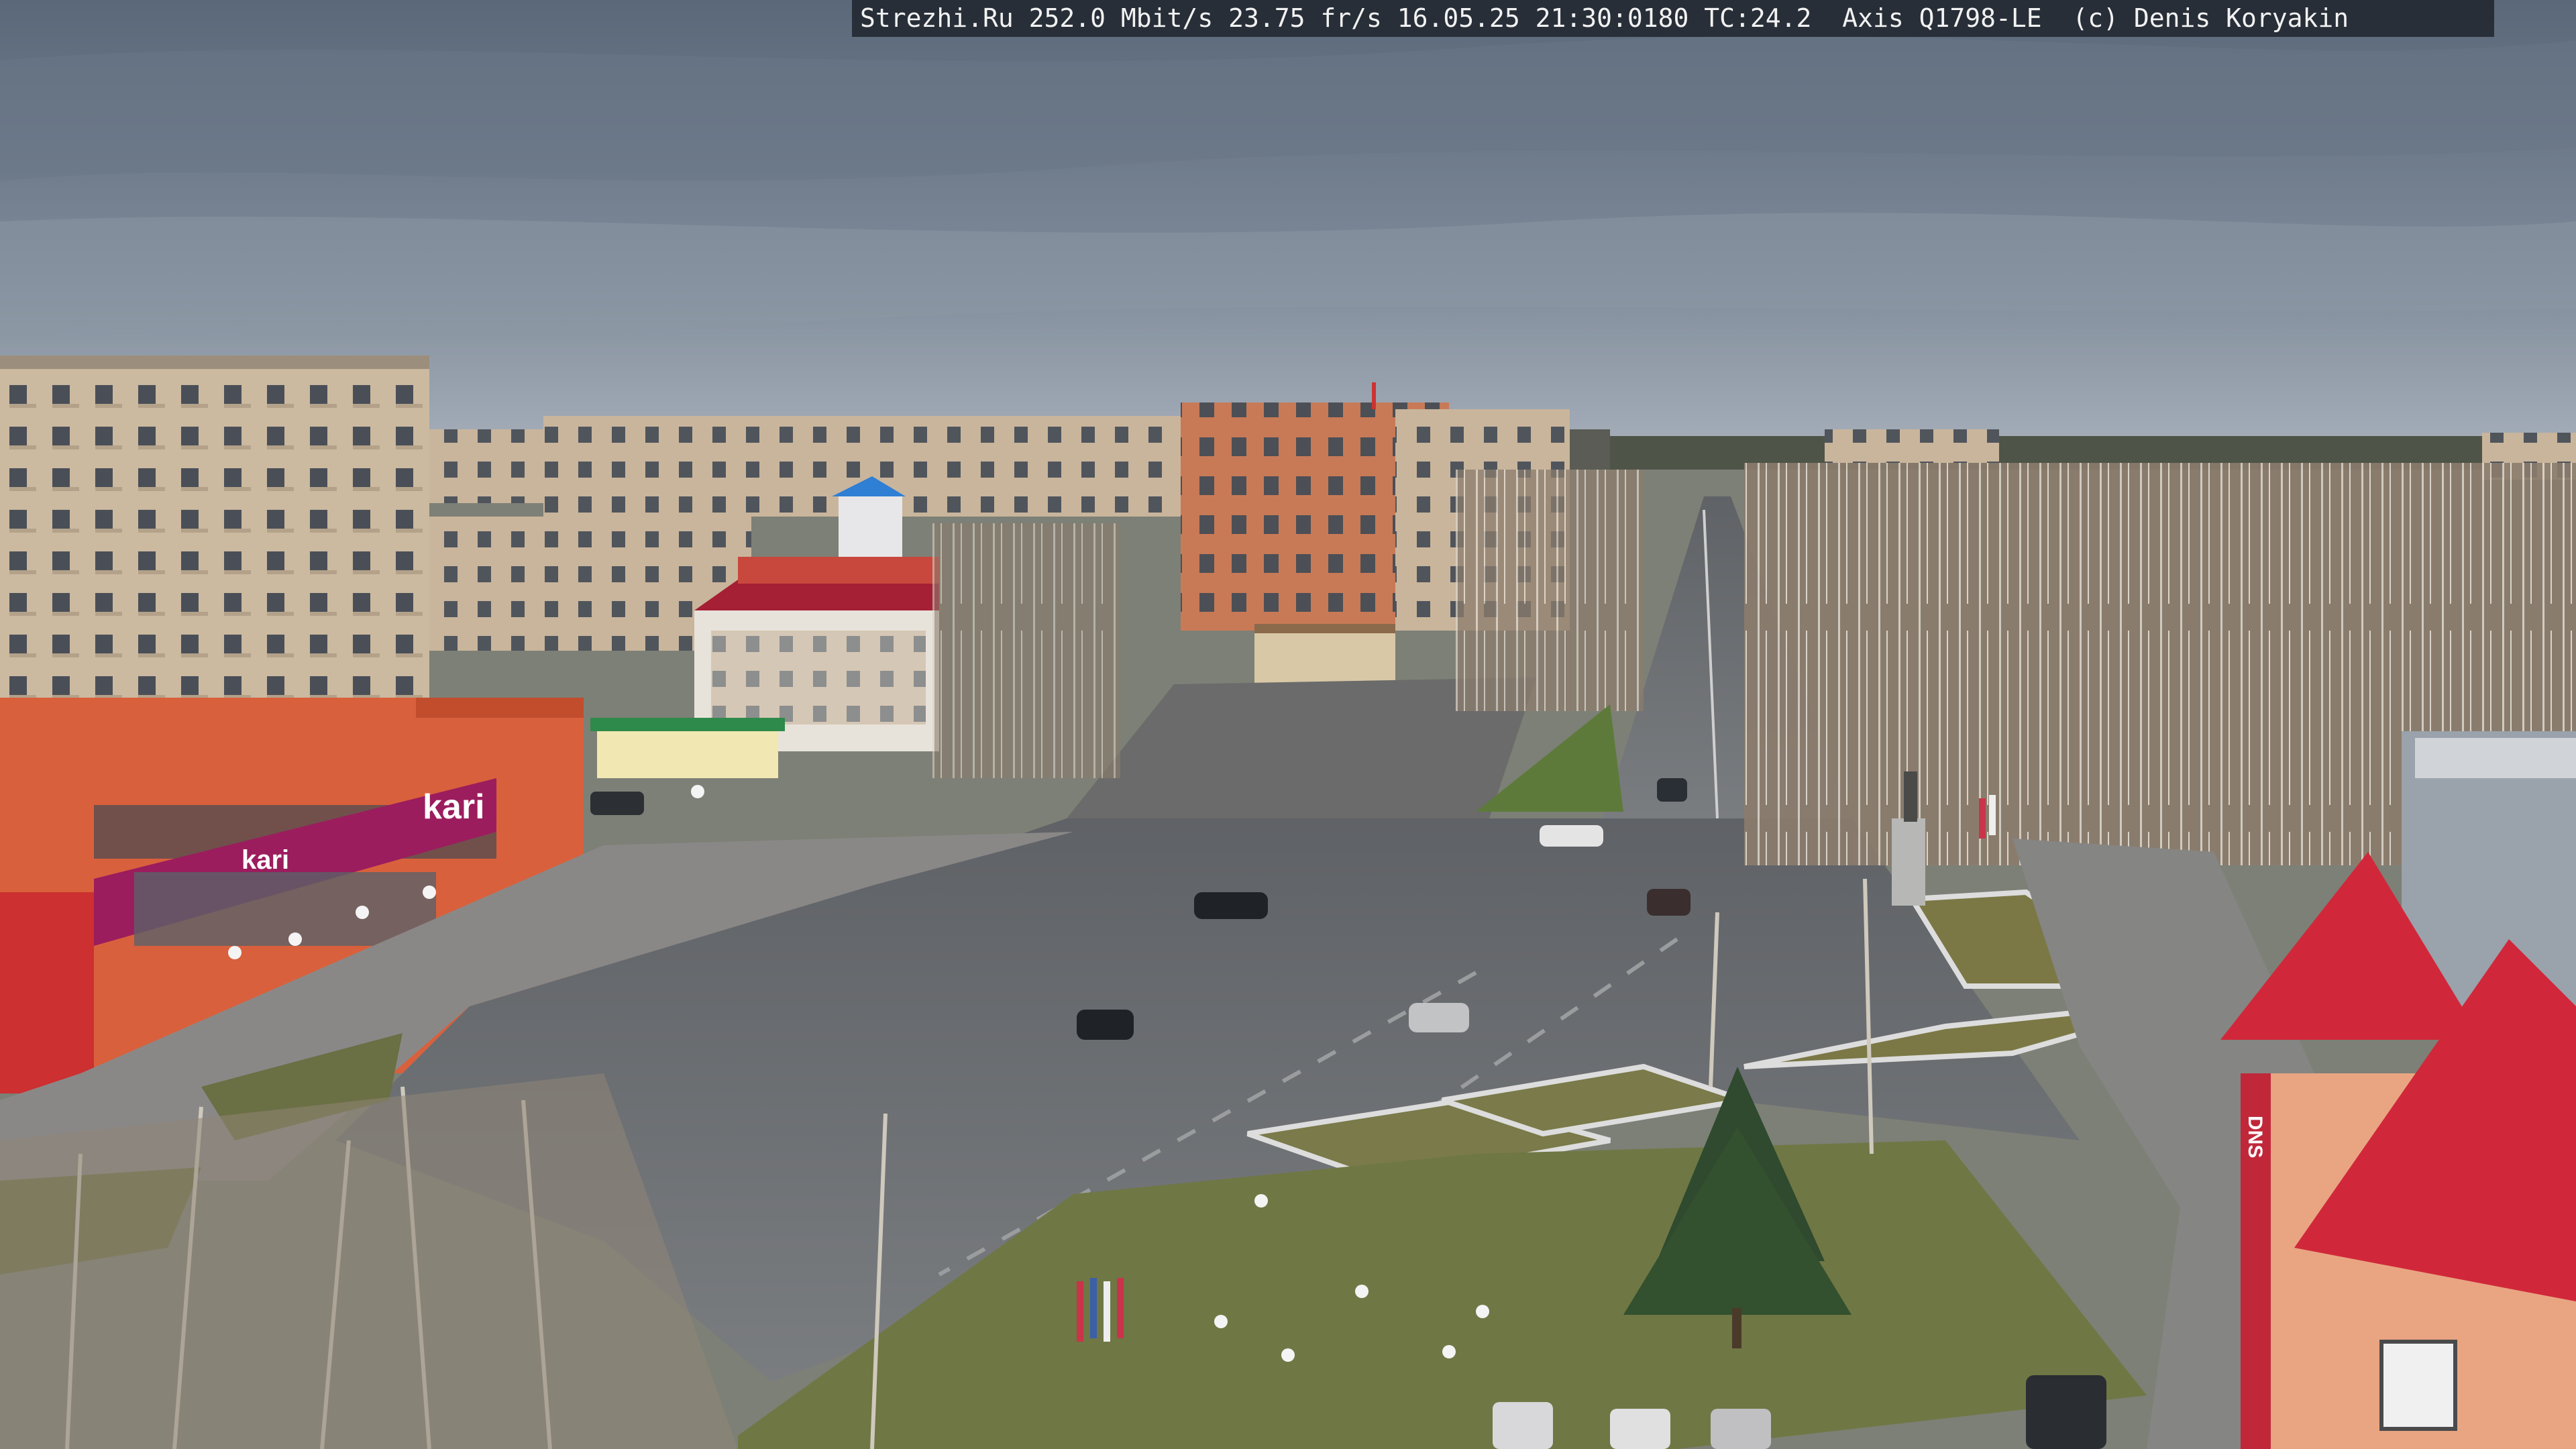 The height and width of the screenshot is (1449, 2576). Describe the element at coordinates (454, 807) in the screenshot. I see `kari-sign-big: kari` at that location.